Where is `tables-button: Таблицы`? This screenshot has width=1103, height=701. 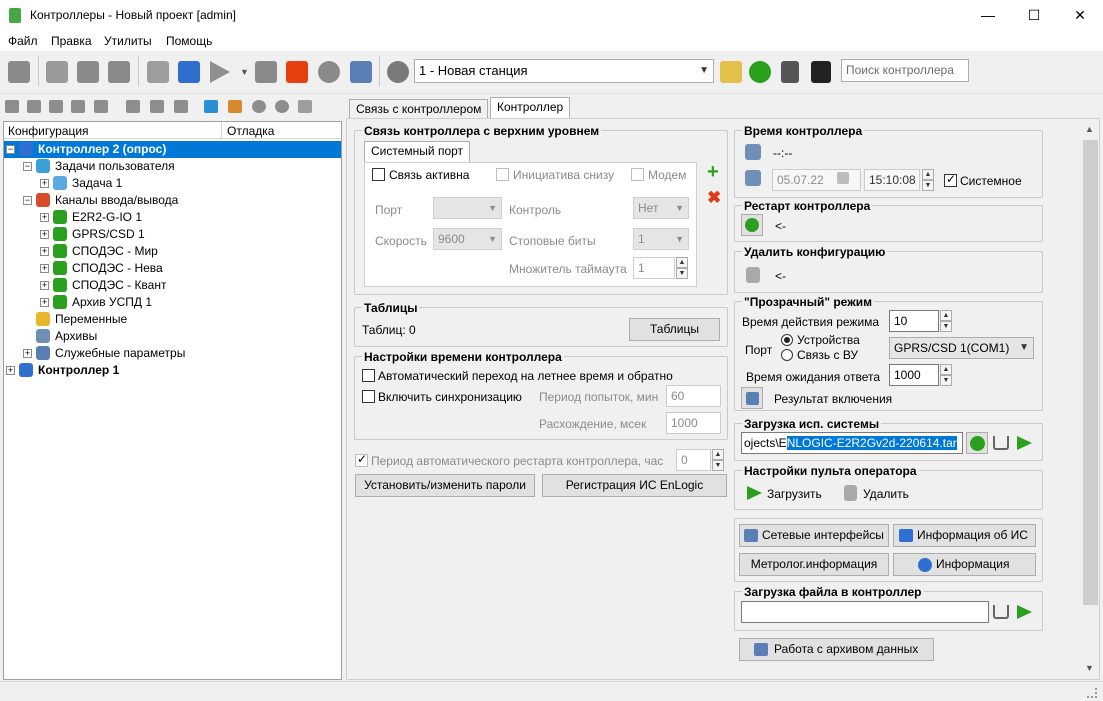 tables-button: Таблицы is located at coordinates (674, 329).